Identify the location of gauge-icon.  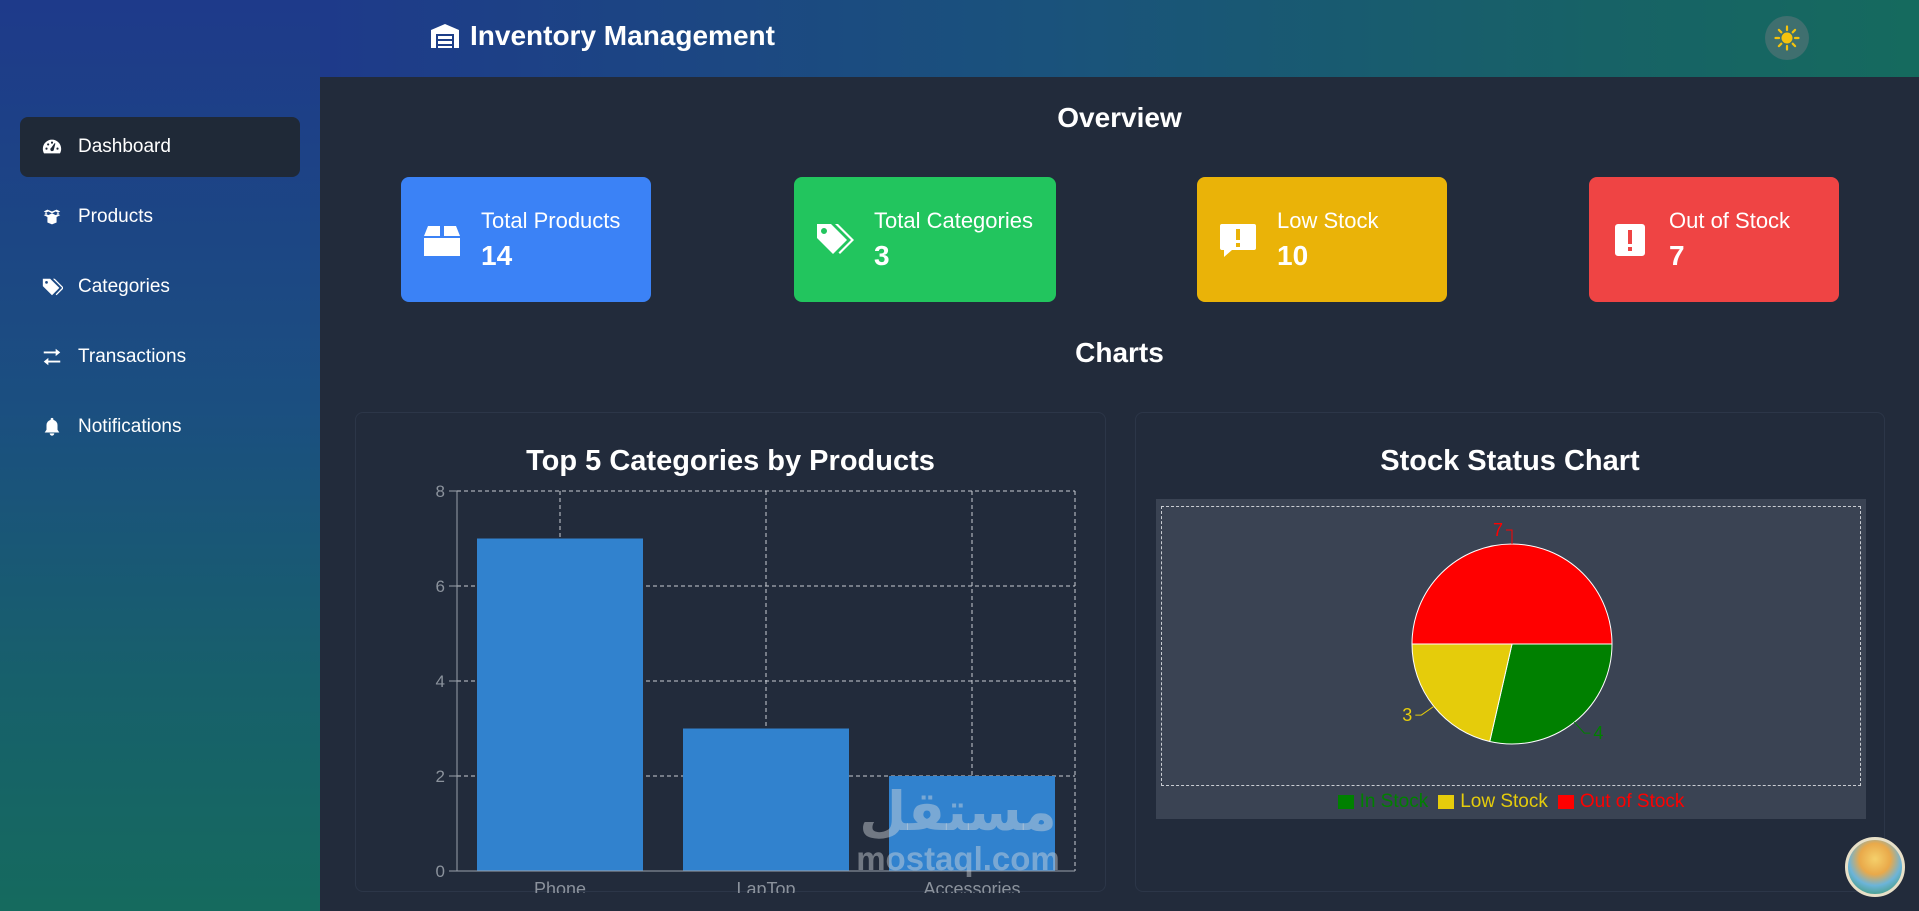
(52, 147).